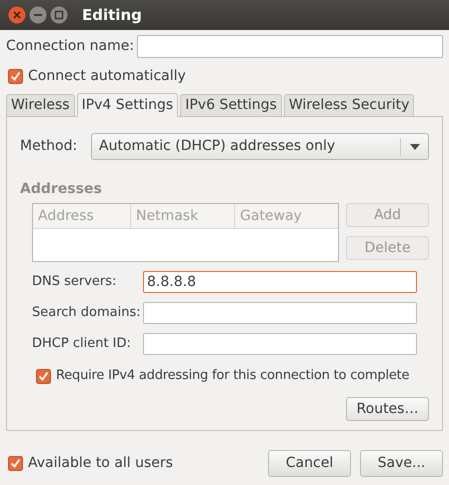  I want to click on checkbox-label: Connect automatically, so click(107, 76).